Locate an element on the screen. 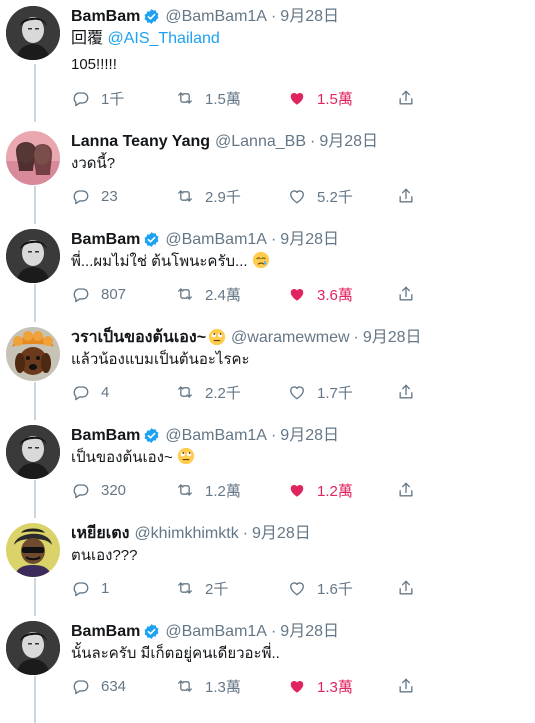 This screenshot has height=723, width=535. retweet-button: 2.9千 is located at coordinates (208, 196).